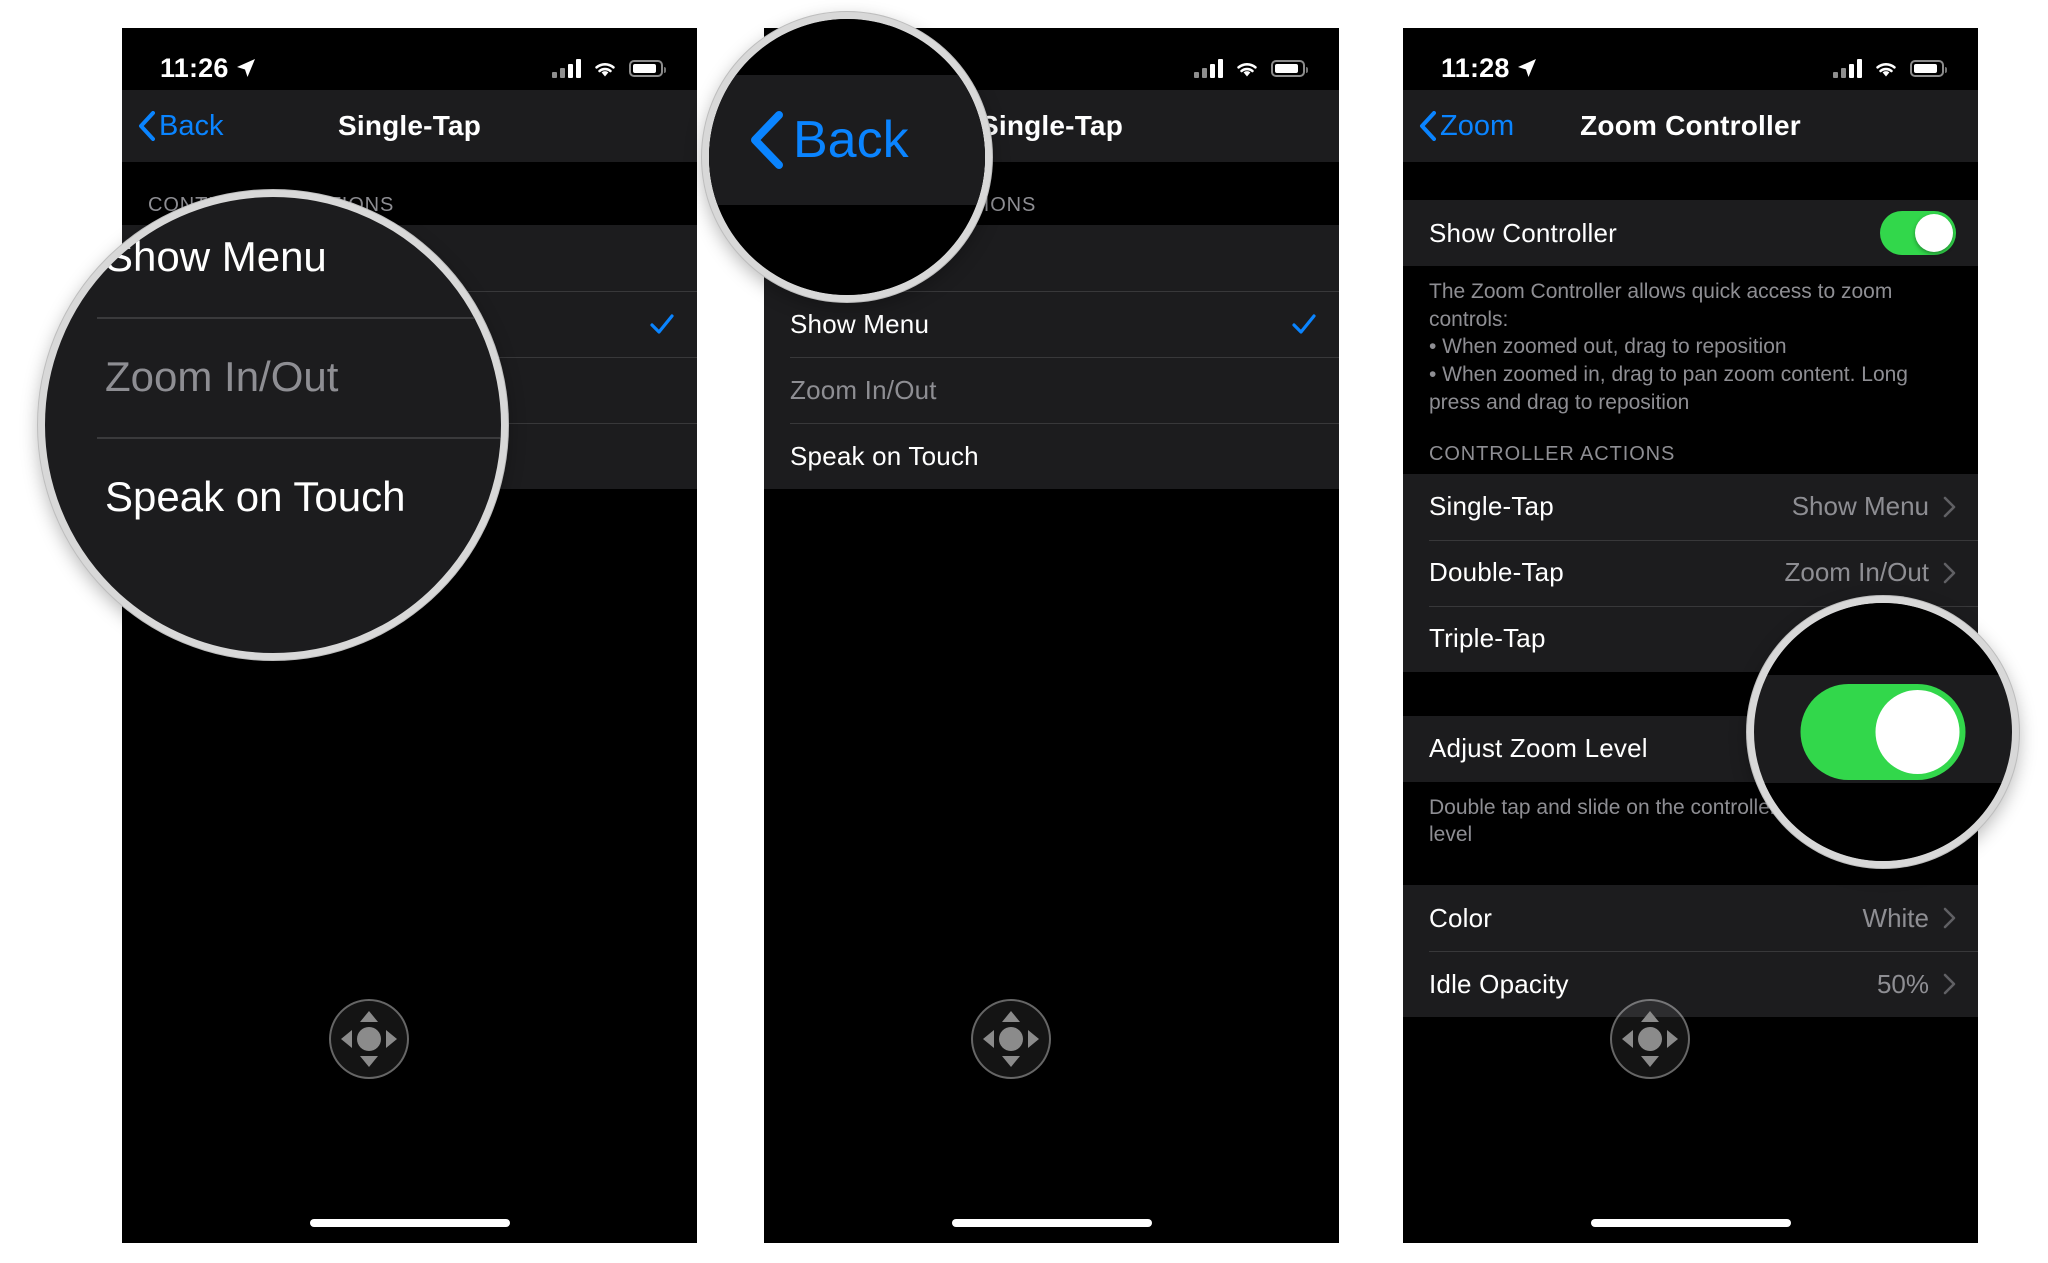 The width and height of the screenshot is (2048, 1263). I want to click on navigation-bar: Back Single-Tap, so click(409, 126).